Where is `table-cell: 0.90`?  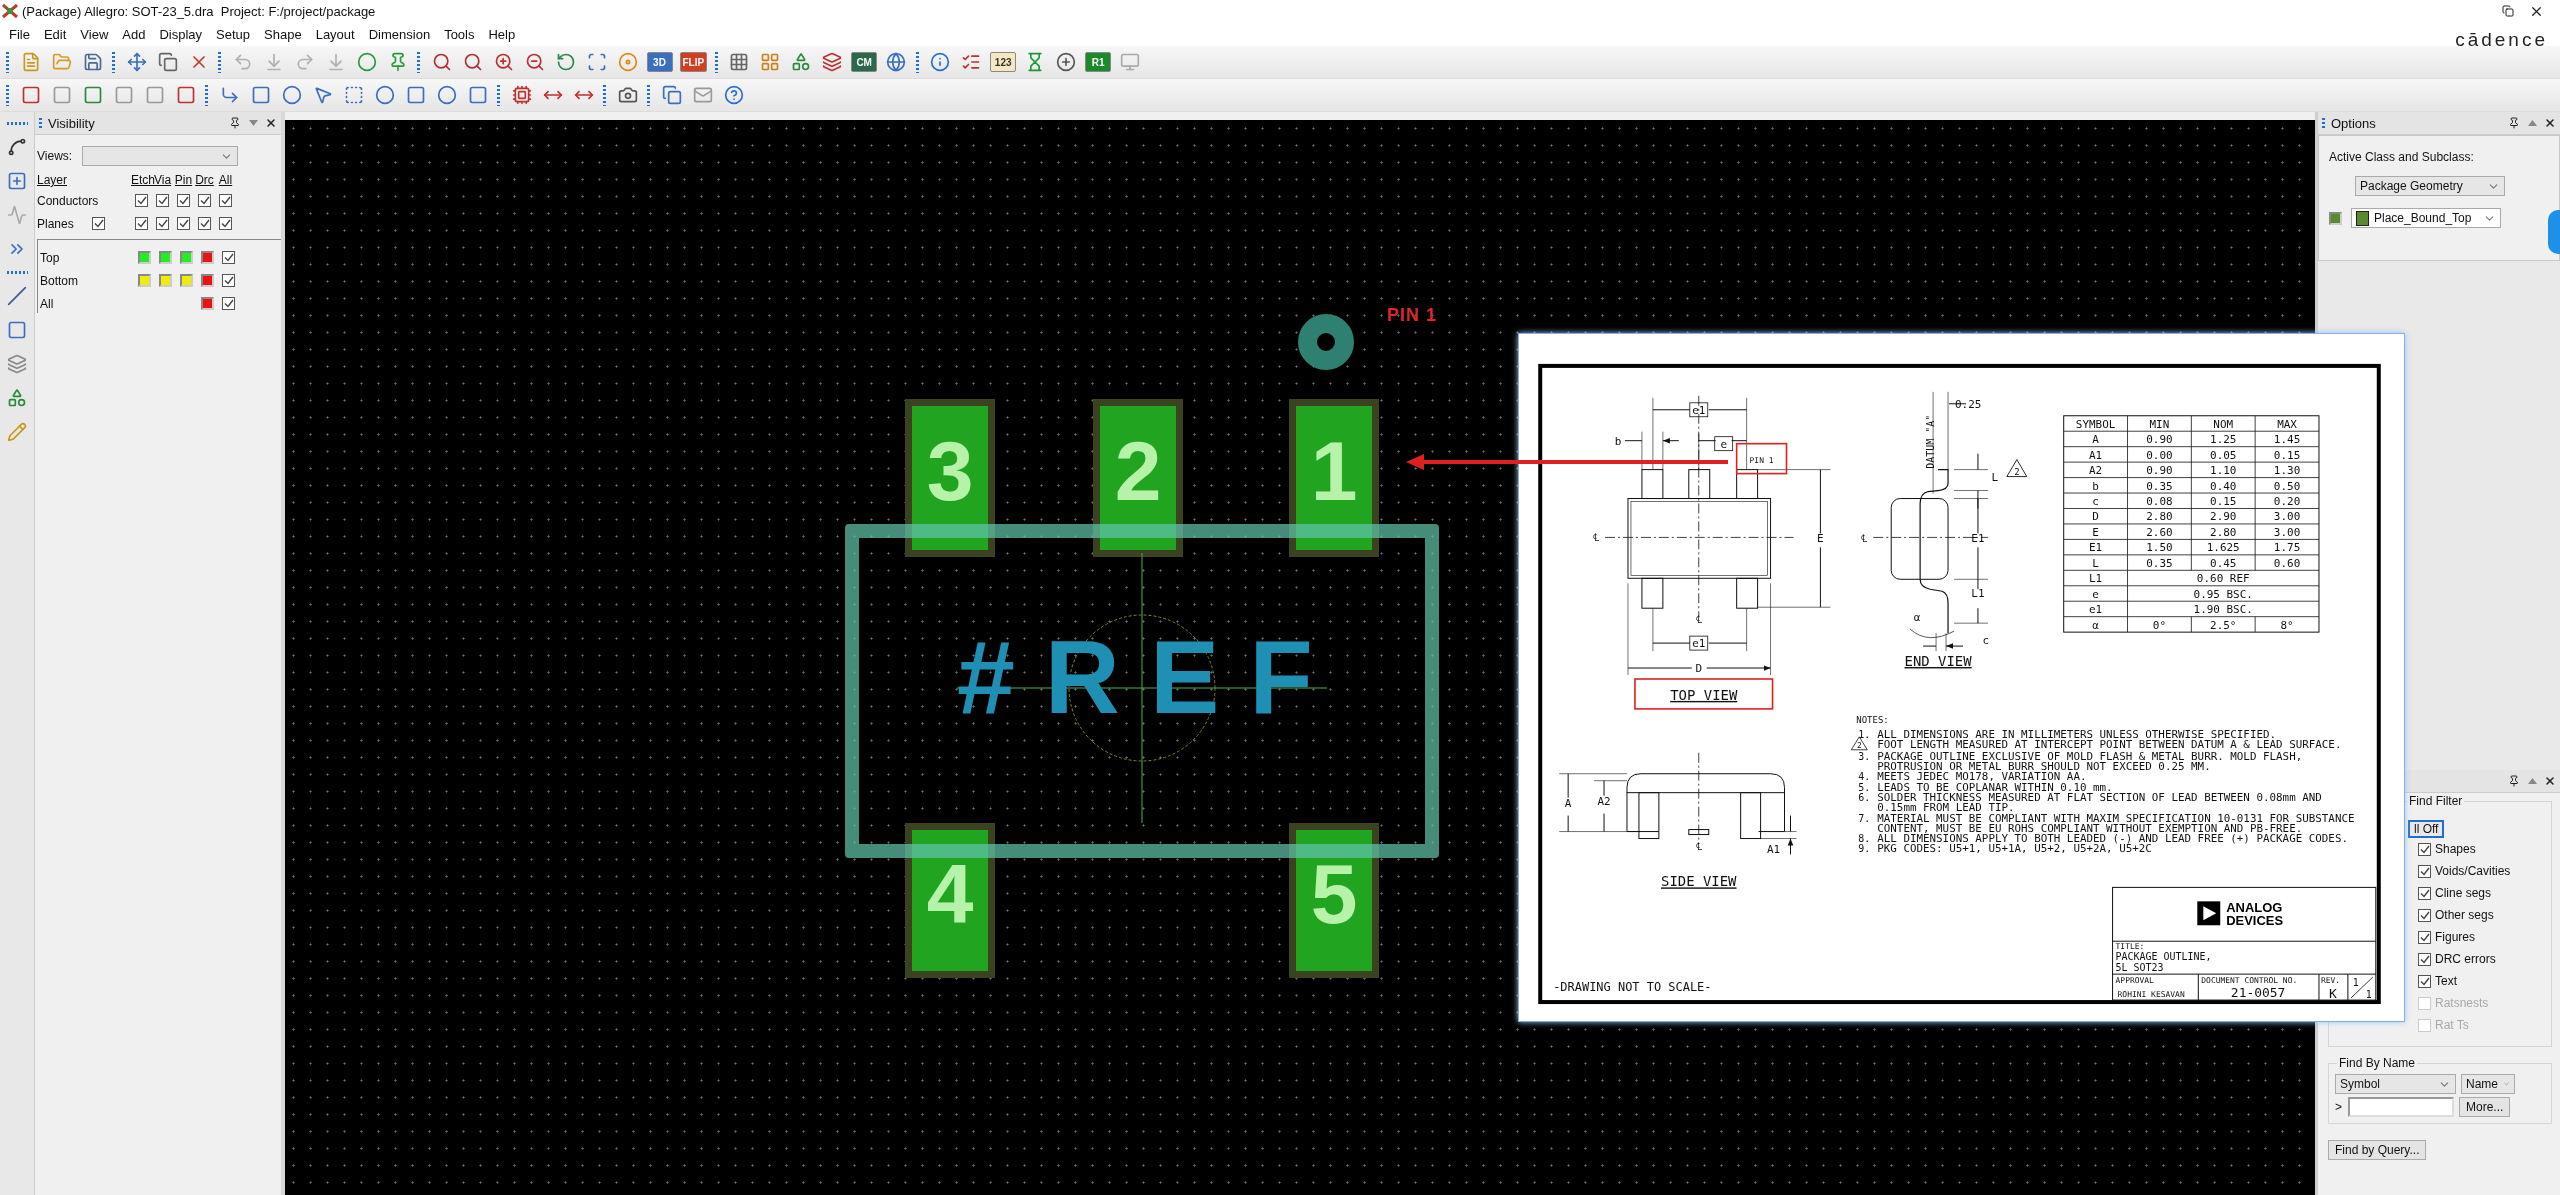
table-cell: 0.90 is located at coordinates (2159, 471).